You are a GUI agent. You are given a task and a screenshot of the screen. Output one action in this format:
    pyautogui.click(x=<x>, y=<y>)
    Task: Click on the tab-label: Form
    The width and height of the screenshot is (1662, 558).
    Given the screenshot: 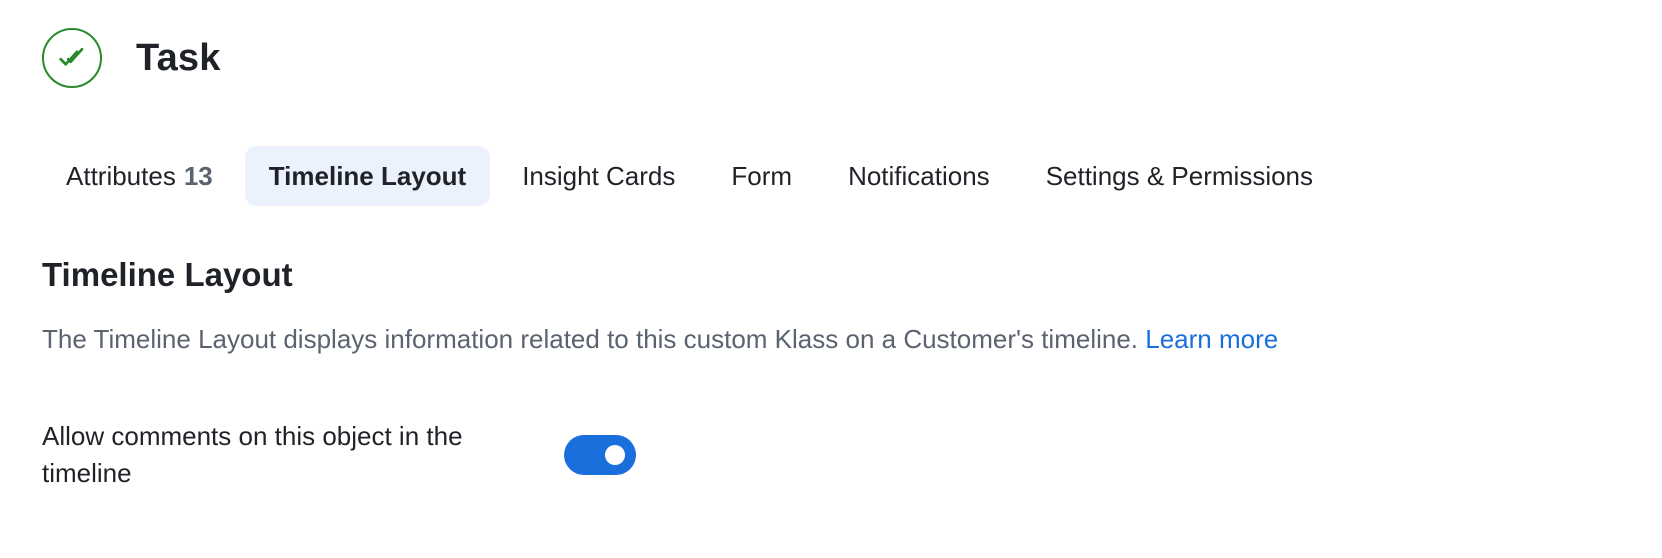 What is the action you would take?
    pyautogui.click(x=762, y=175)
    